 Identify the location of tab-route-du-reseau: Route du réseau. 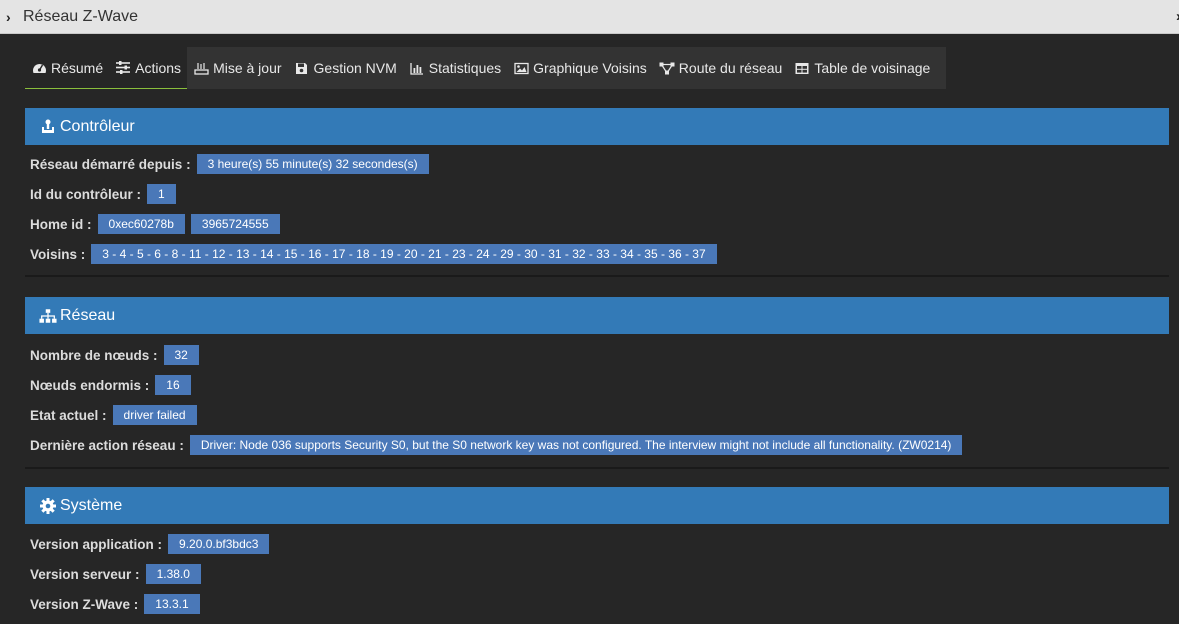
(721, 68).